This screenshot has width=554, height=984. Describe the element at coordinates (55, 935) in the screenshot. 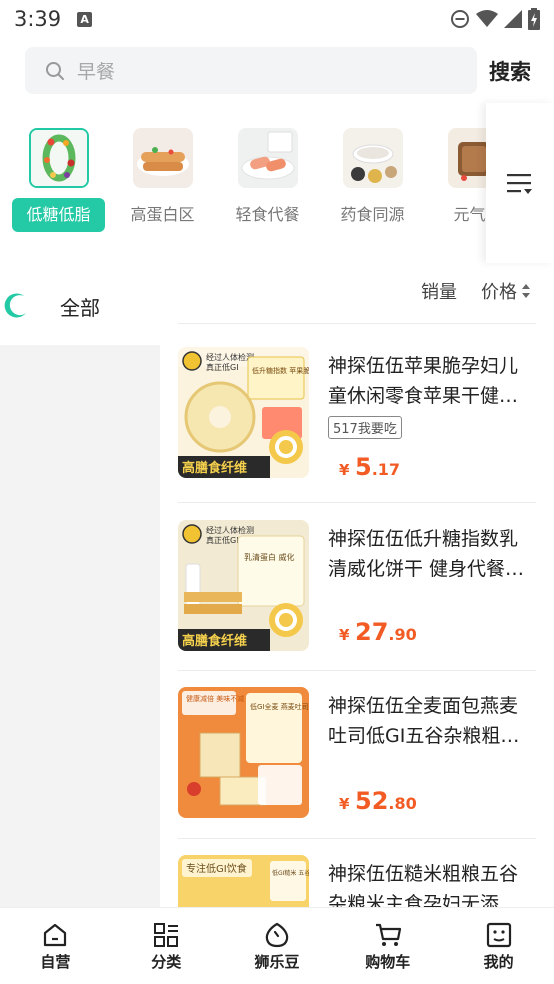

I see `home-icon` at that location.